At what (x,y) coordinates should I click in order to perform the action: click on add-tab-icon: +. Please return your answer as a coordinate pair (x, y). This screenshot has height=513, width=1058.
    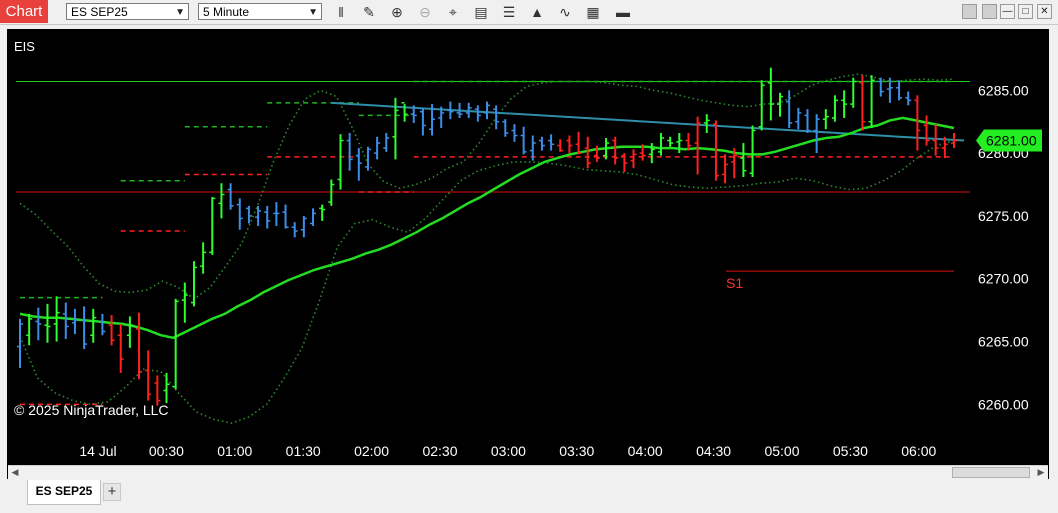
    Looking at the image, I should click on (112, 492).